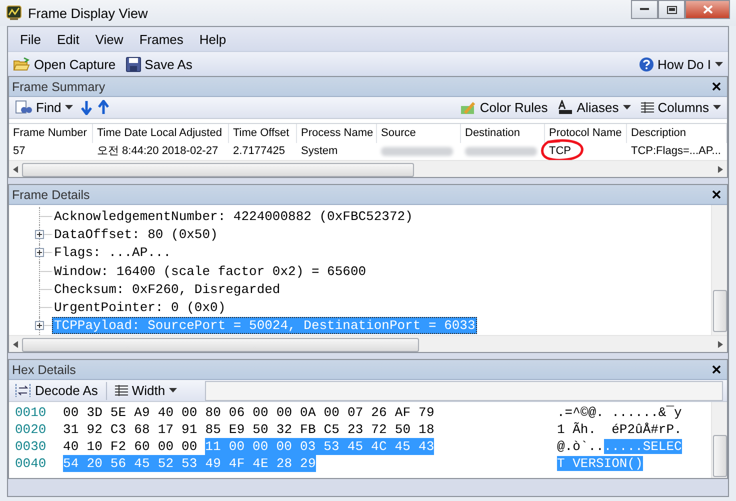  I want to click on menu-item: Frames, so click(161, 39).